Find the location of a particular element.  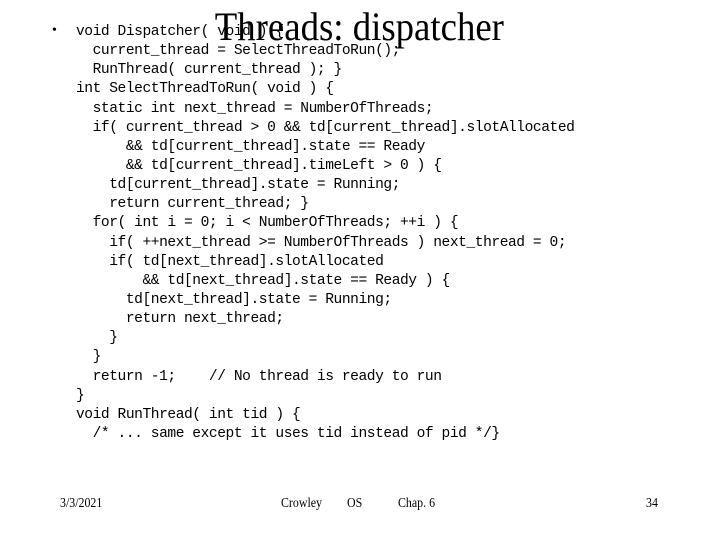

footer-course: OS is located at coordinates (355, 503).